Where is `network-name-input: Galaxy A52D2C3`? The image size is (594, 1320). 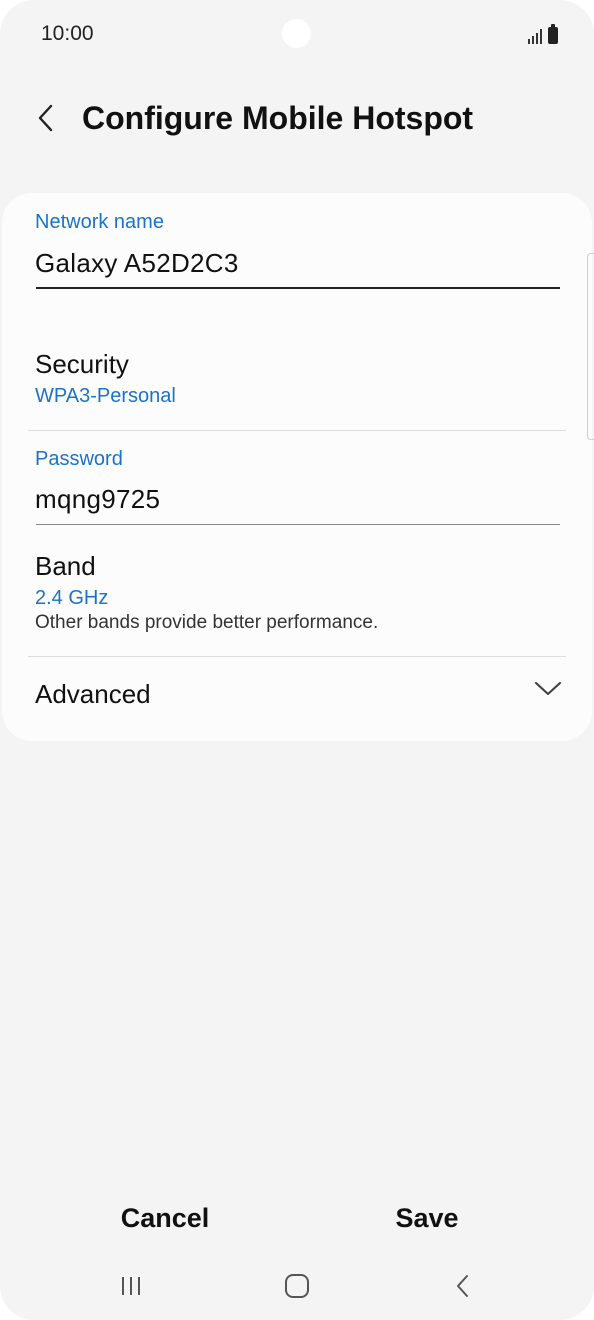
network-name-input: Galaxy A52D2C3 is located at coordinates (137, 263).